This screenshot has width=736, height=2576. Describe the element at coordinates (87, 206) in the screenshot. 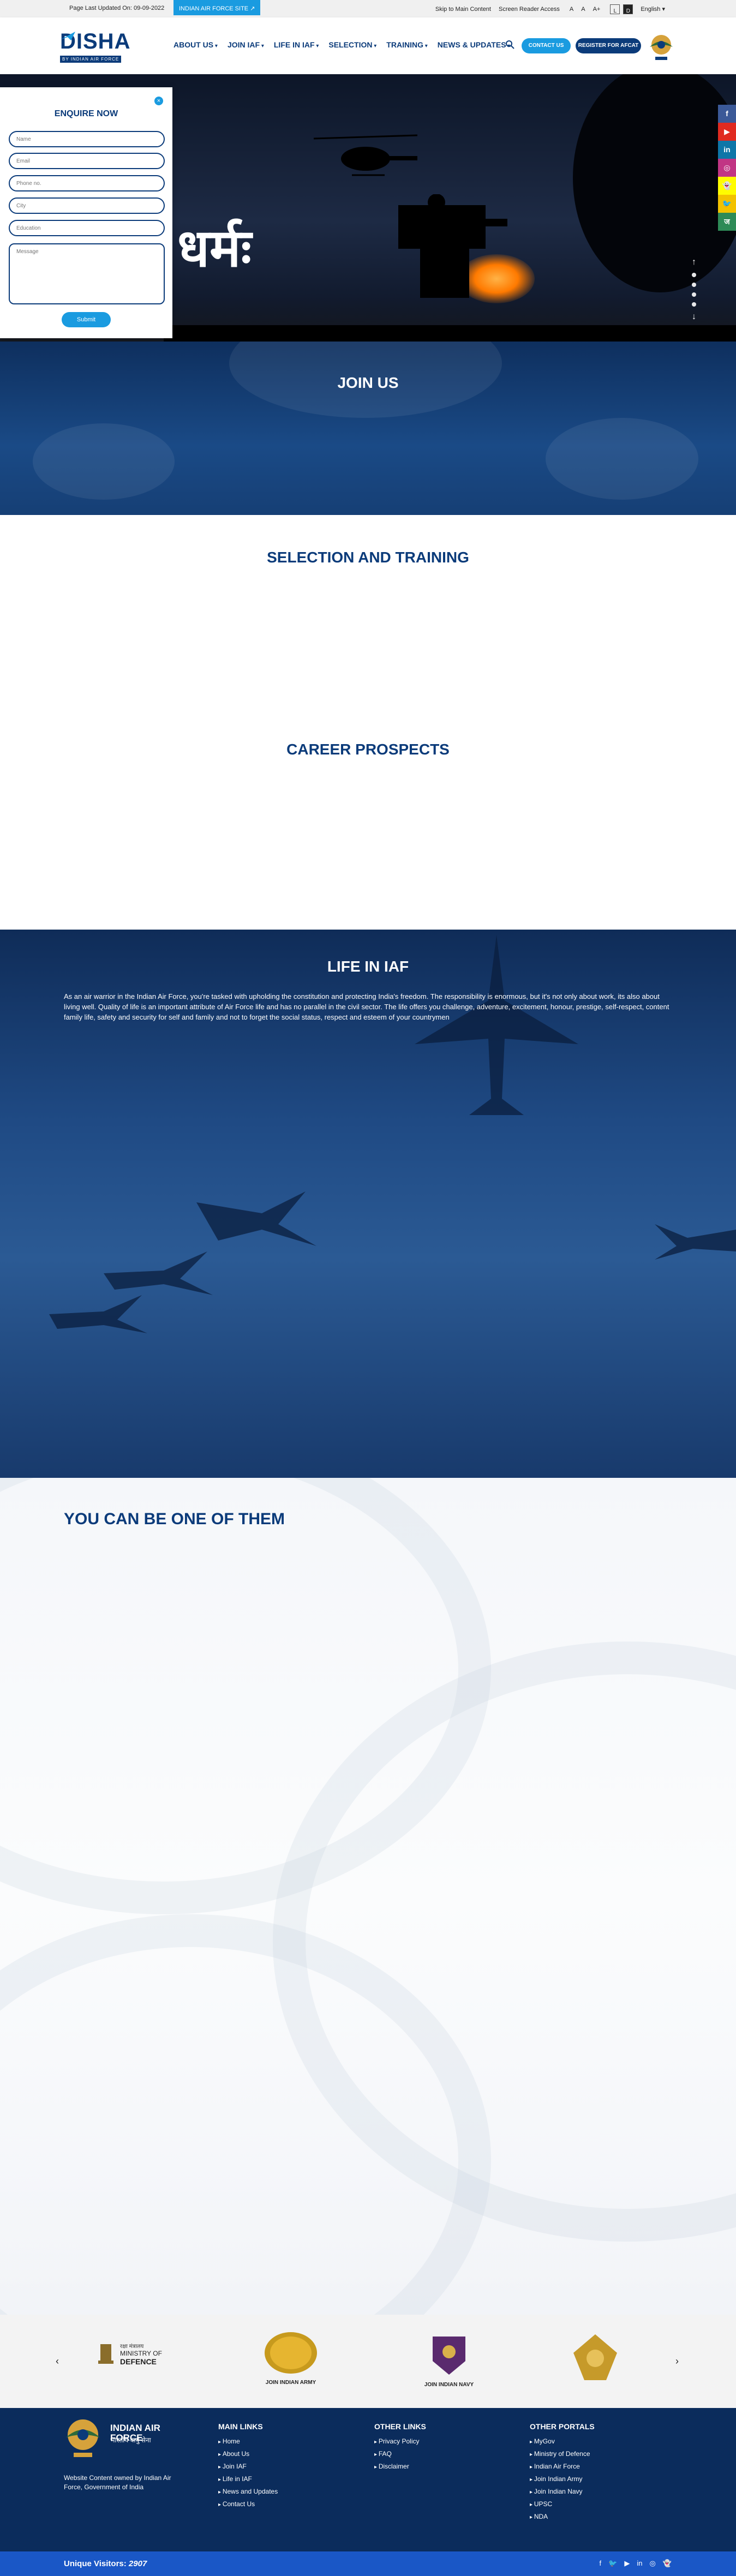

I see `city-field` at that location.